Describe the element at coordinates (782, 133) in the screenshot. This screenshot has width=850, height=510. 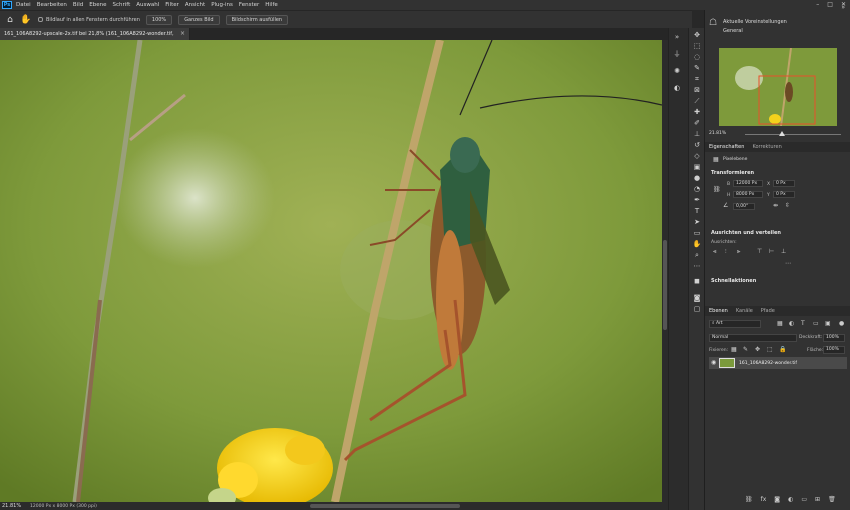
I see `navigator-slider-handle` at that location.